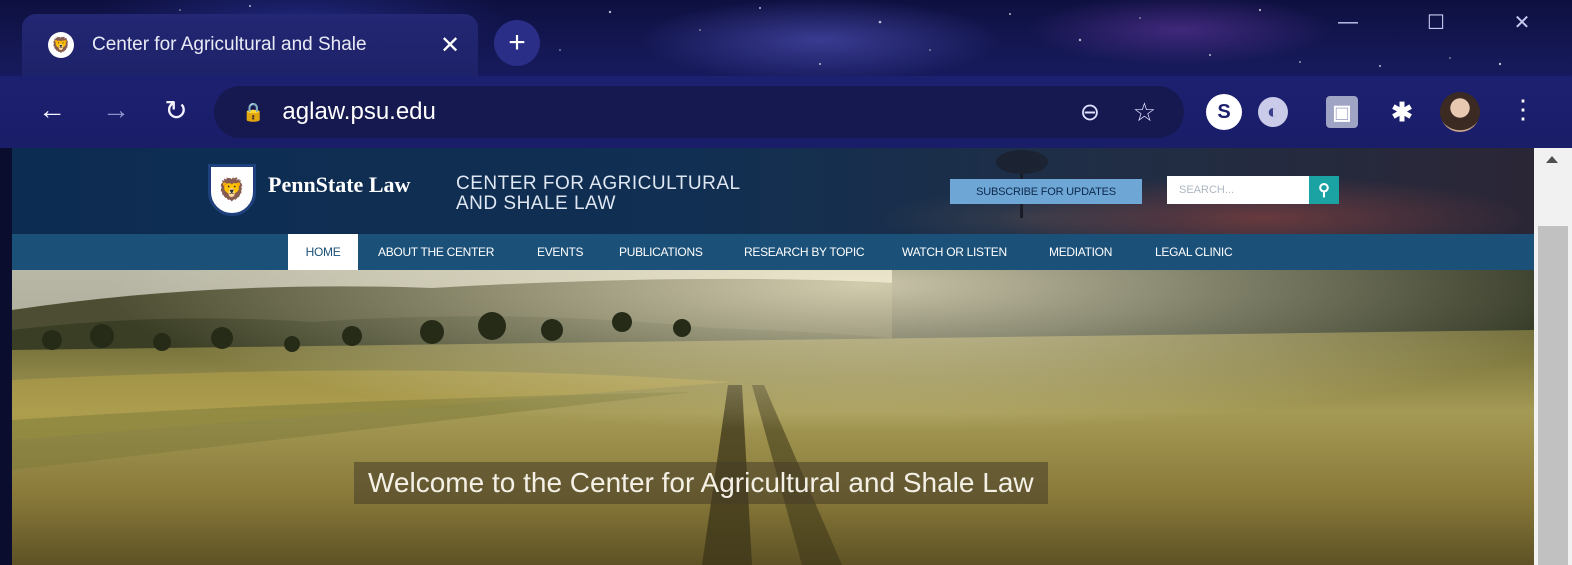  What do you see at coordinates (1402, 112) in the screenshot?
I see `puzzle-extensions-icon: ✱` at bounding box center [1402, 112].